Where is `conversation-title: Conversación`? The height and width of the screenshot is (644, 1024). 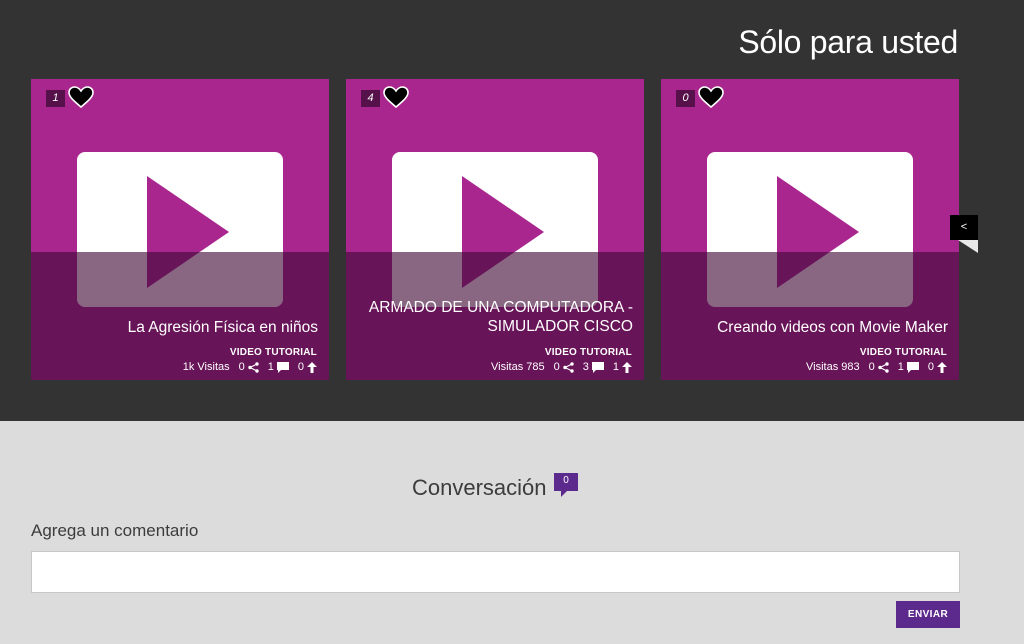
conversation-title: Conversación is located at coordinates (479, 487).